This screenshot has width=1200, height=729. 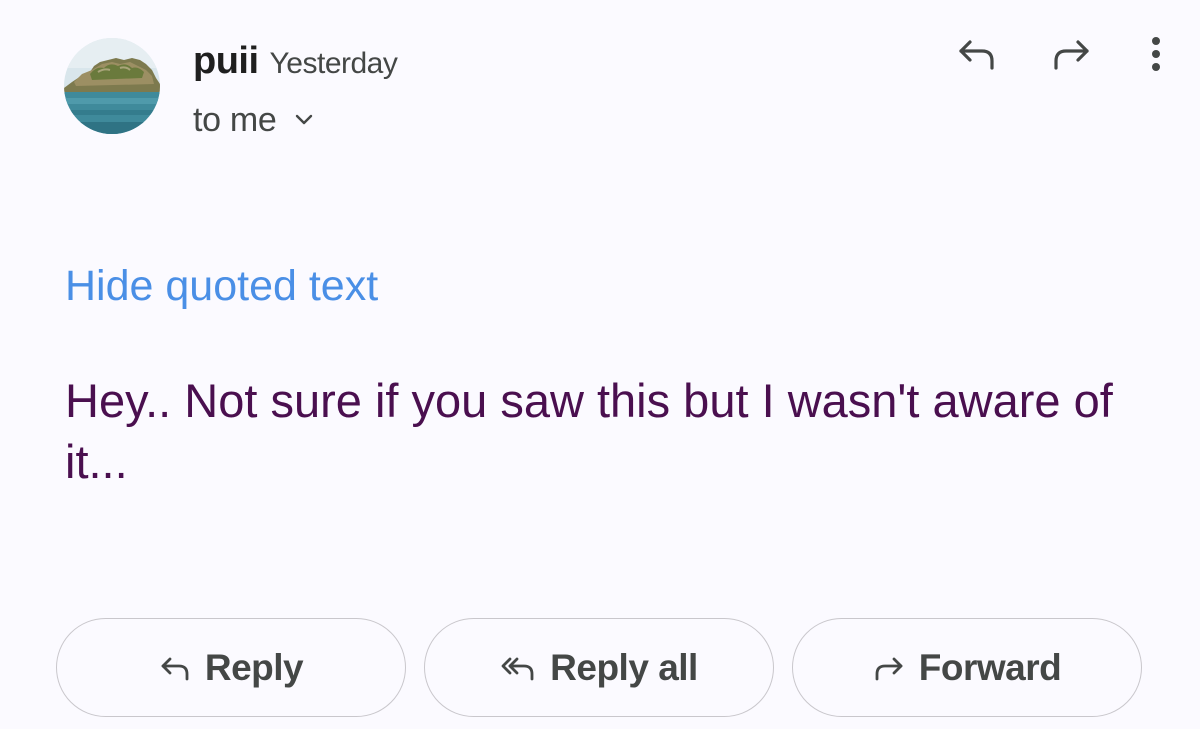 What do you see at coordinates (254, 667) in the screenshot?
I see `reply-label: Reply` at bounding box center [254, 667].